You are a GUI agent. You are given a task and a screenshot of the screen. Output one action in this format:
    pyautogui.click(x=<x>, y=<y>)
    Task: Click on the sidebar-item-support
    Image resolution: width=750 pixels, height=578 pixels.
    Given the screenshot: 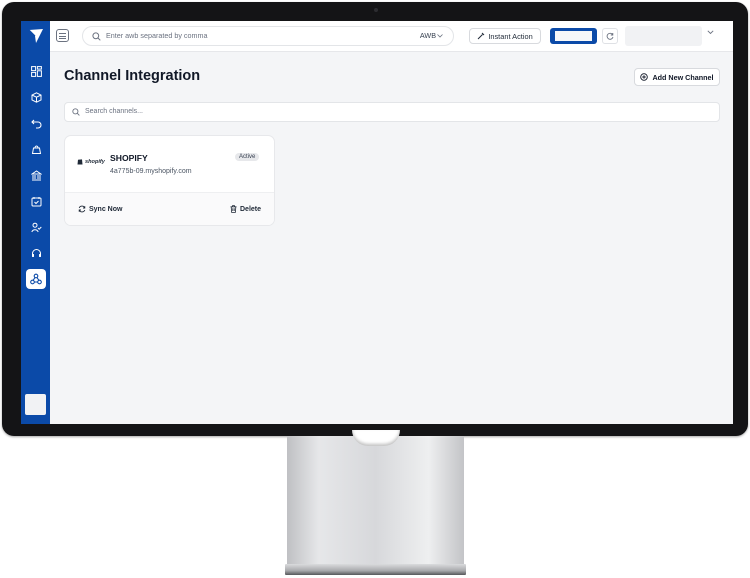 What is the action you would take?
    pyautogui.click(x=36, y=253)
    